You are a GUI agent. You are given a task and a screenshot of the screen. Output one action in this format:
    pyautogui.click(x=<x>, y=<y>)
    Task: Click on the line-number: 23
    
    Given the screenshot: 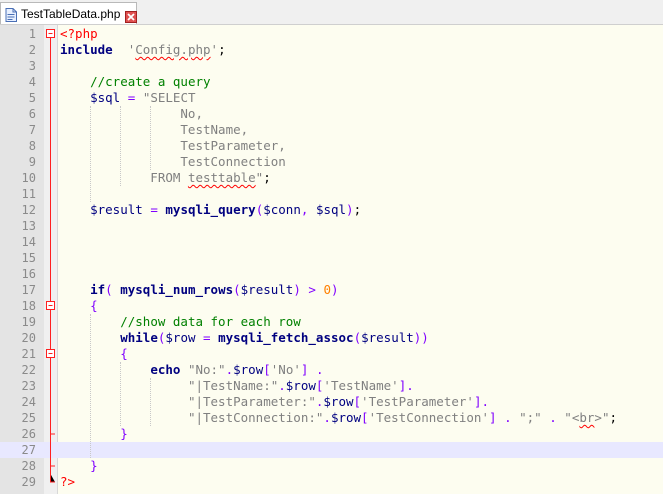 What is the action you would take?
    pyautogui.click(x=28, y=386)
    